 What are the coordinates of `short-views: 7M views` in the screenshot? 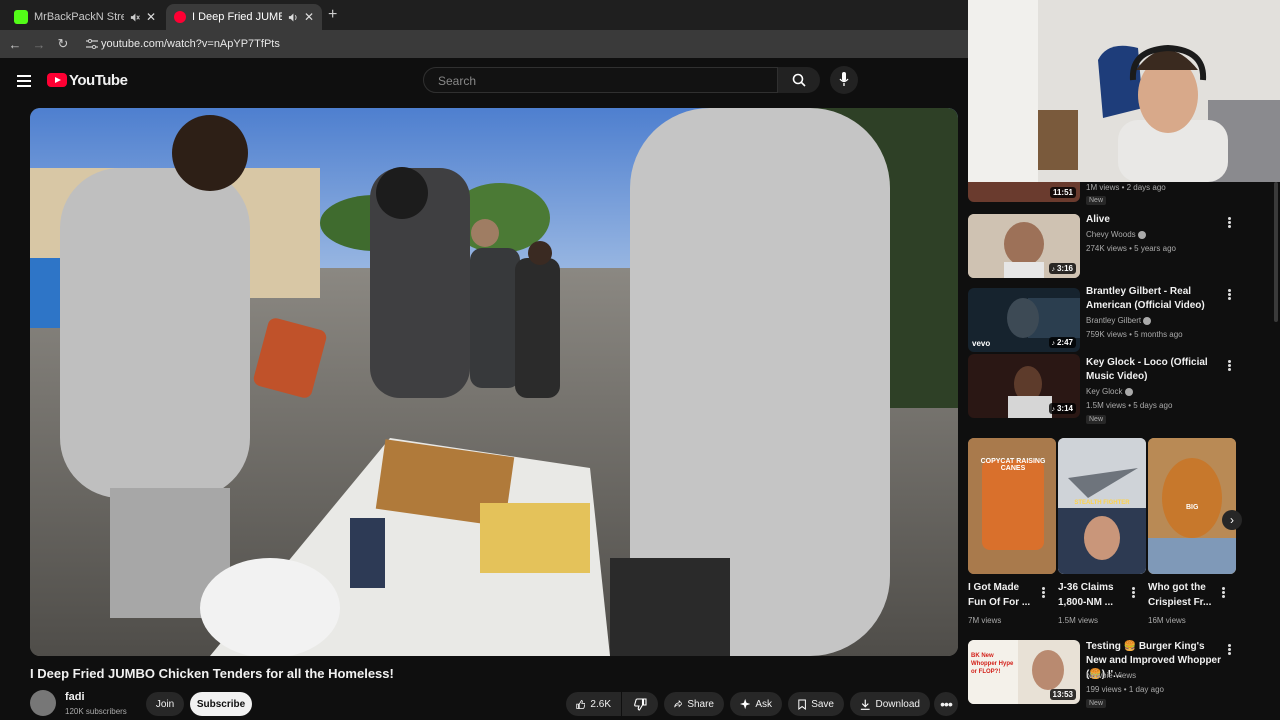 It's located at (985, 620).